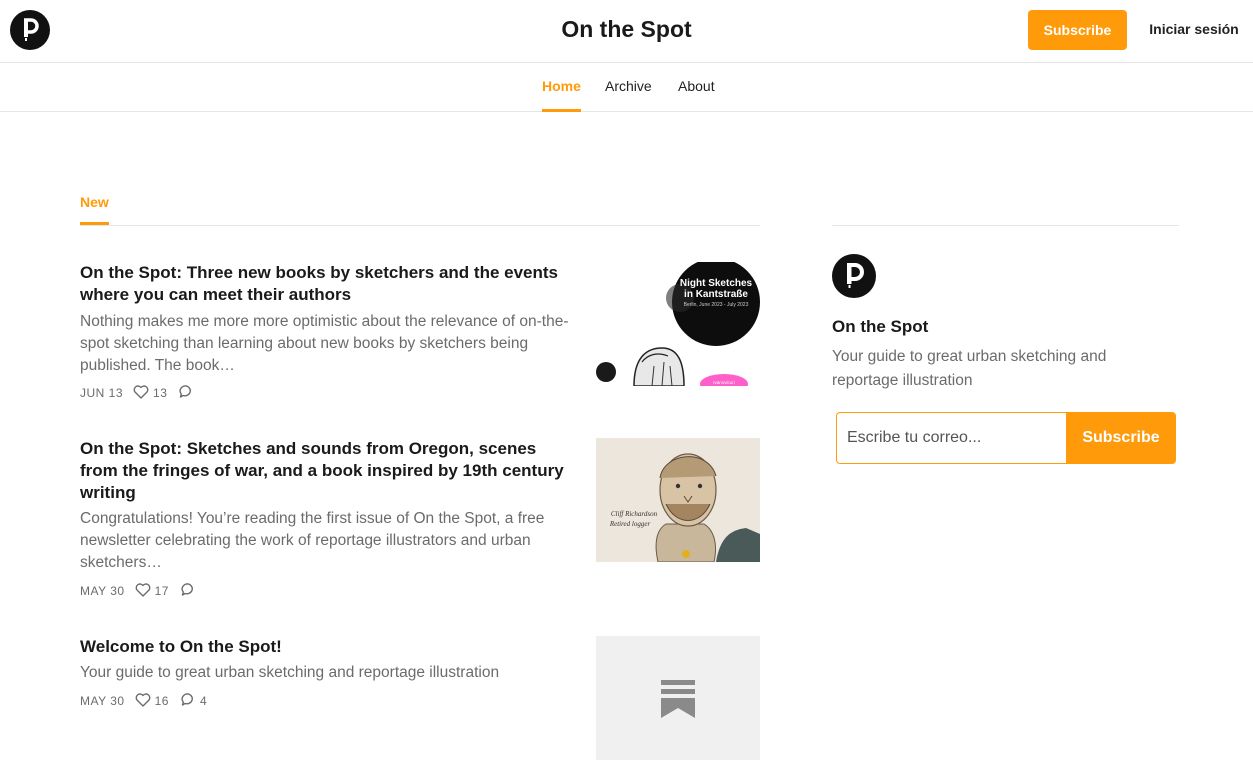 The width and height of the screenshot is (1253, 762). Describe the element at coordinates (161, 591) in the screenshot. I see `like-count: 17` at that location.